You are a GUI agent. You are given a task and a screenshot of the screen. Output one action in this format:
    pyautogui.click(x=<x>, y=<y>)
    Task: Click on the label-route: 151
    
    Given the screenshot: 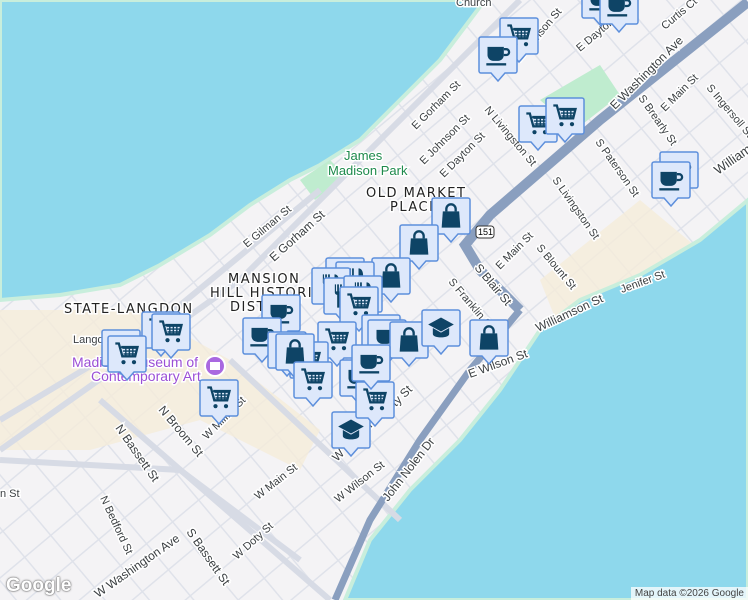 What is the action you would take?
    pyautogui.click(x=485, y=232)
    